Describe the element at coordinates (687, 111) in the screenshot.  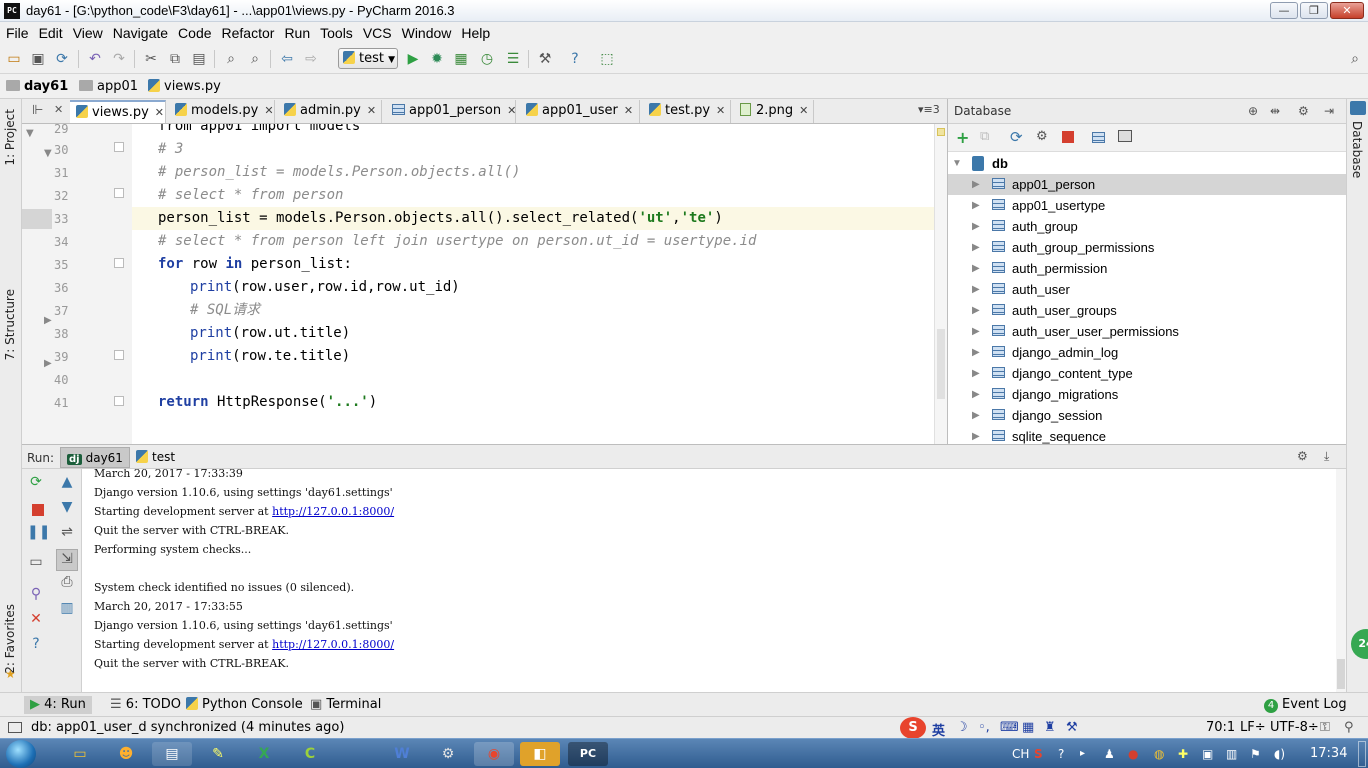
I see `tab-test-py: test.py ✕` at that location.